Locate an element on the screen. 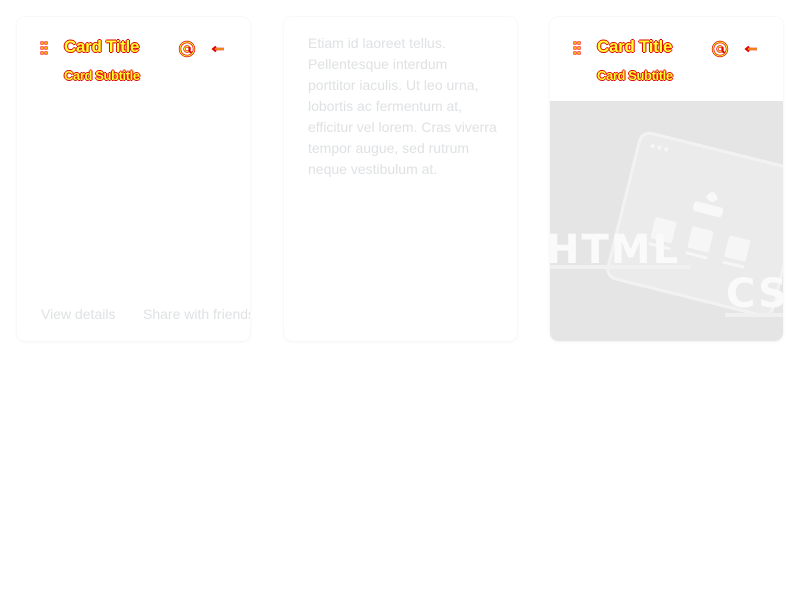  media-html-text: HTML is located at coordinates (615, 250).